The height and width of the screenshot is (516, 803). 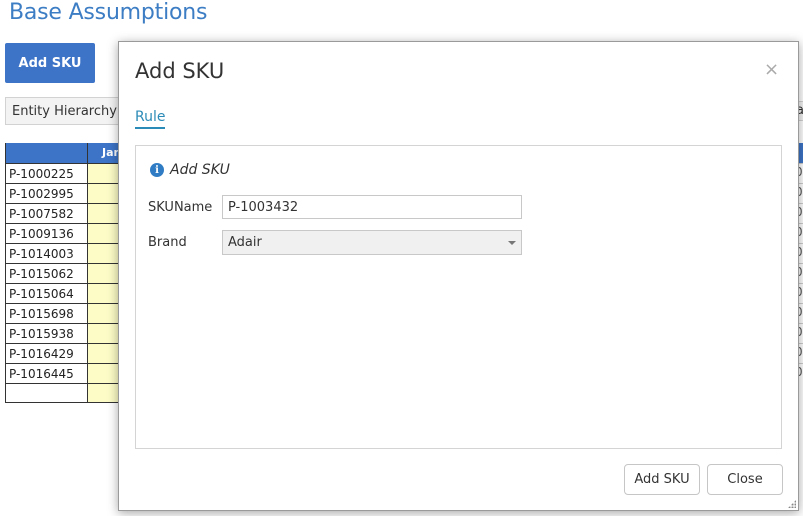 What do you see at coordinates (200, 170) in the screenshot?
I see `section-heading-text: Add SKU` at bounding box center [200, 170].